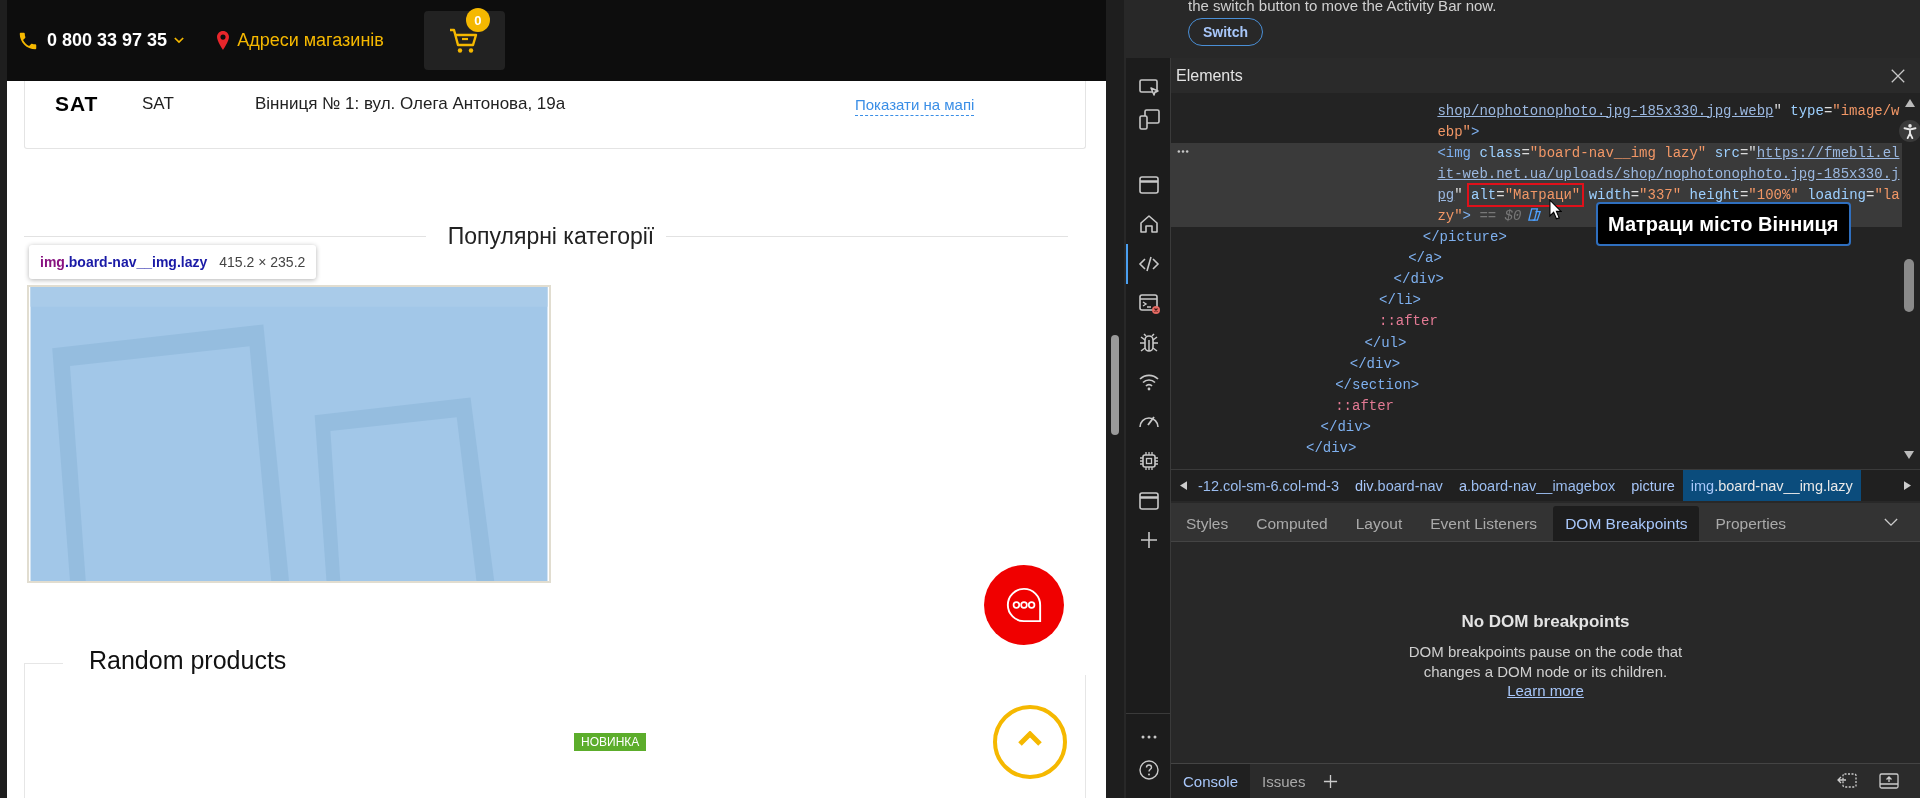  Describe the element at coordinates (1425, 259) in the screenshot. I see `code-line: </a>` at that location.